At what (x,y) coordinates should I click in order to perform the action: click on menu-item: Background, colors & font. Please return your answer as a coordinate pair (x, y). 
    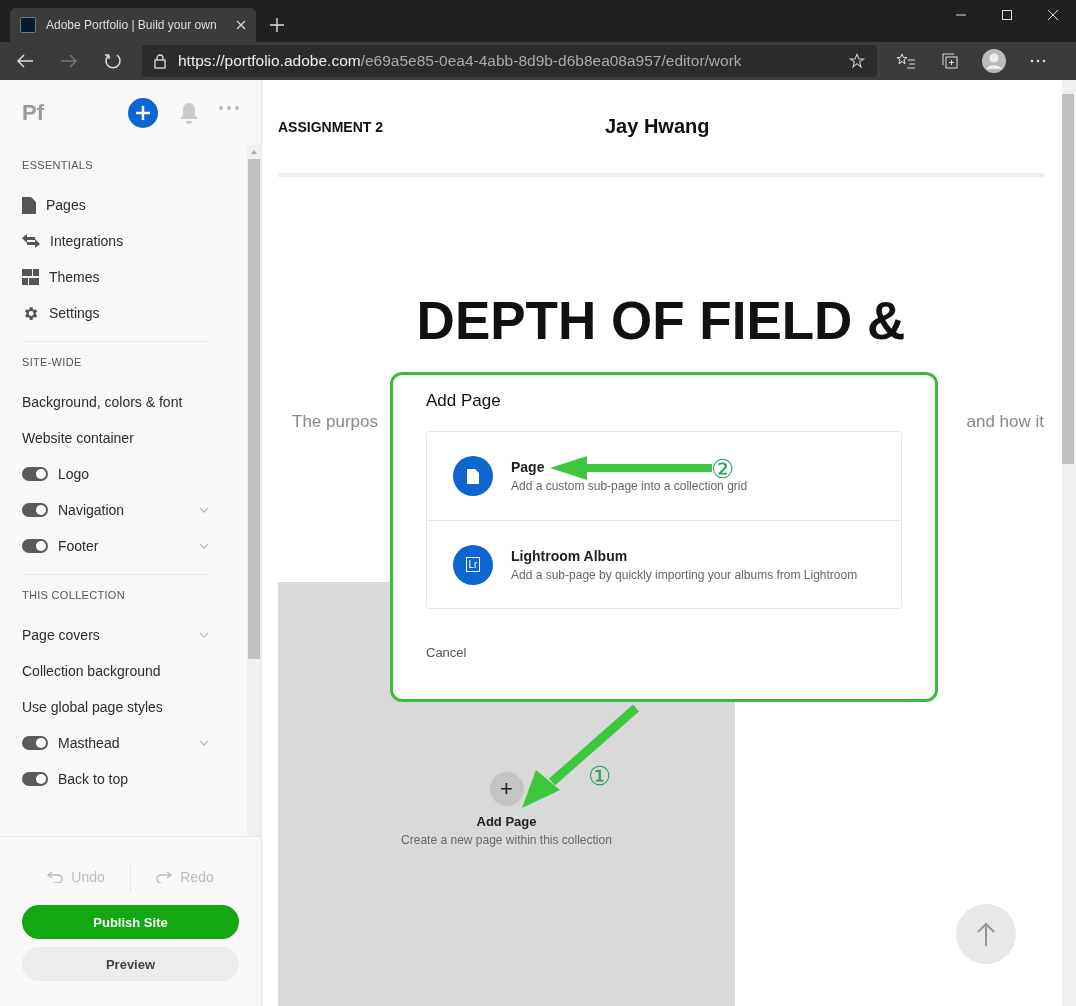
    Looking at the image, I should click on (102, 402).